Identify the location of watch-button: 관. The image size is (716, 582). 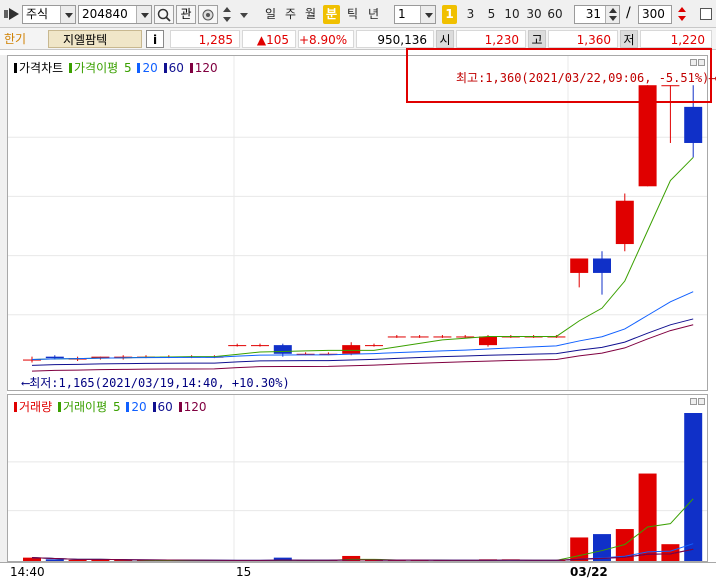
(186, 14).